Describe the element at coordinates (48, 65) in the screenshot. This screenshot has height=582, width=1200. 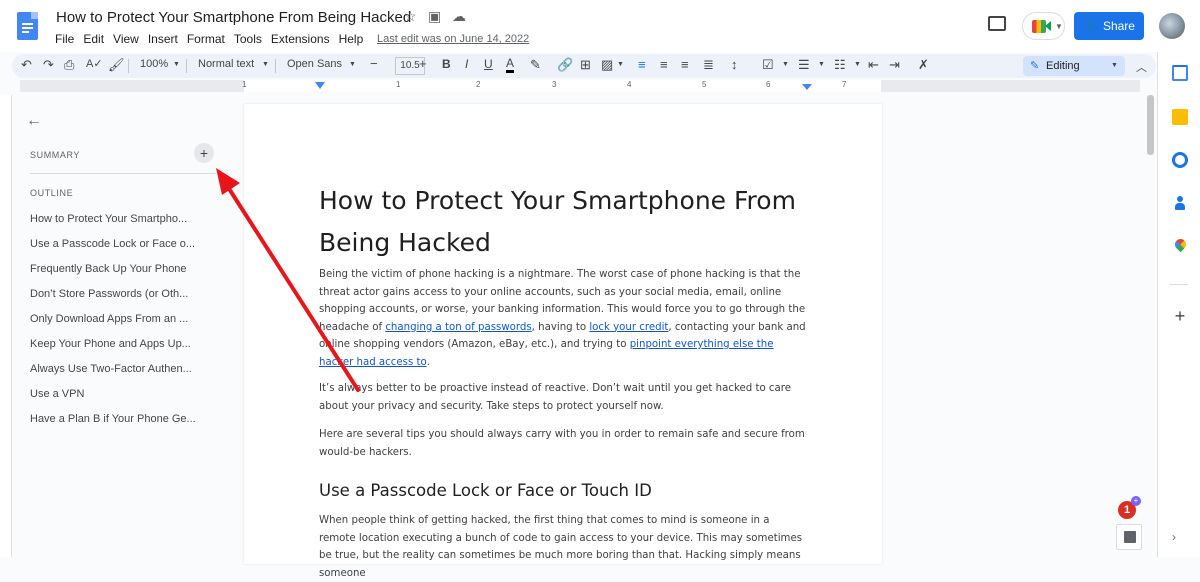
I see `redo-icon: ↷` at that location.